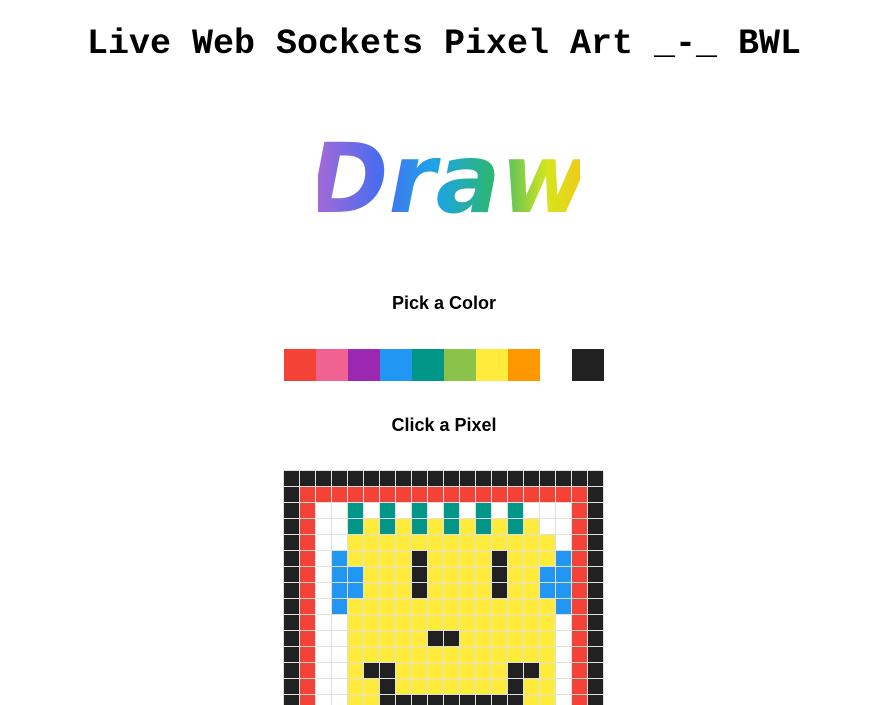 The height and width of the screenshot is (705, 872). What do you see at coordinates (396, 365) in the screenshot?
I see `color-swatch-blue` at bounding box center [396, 365].